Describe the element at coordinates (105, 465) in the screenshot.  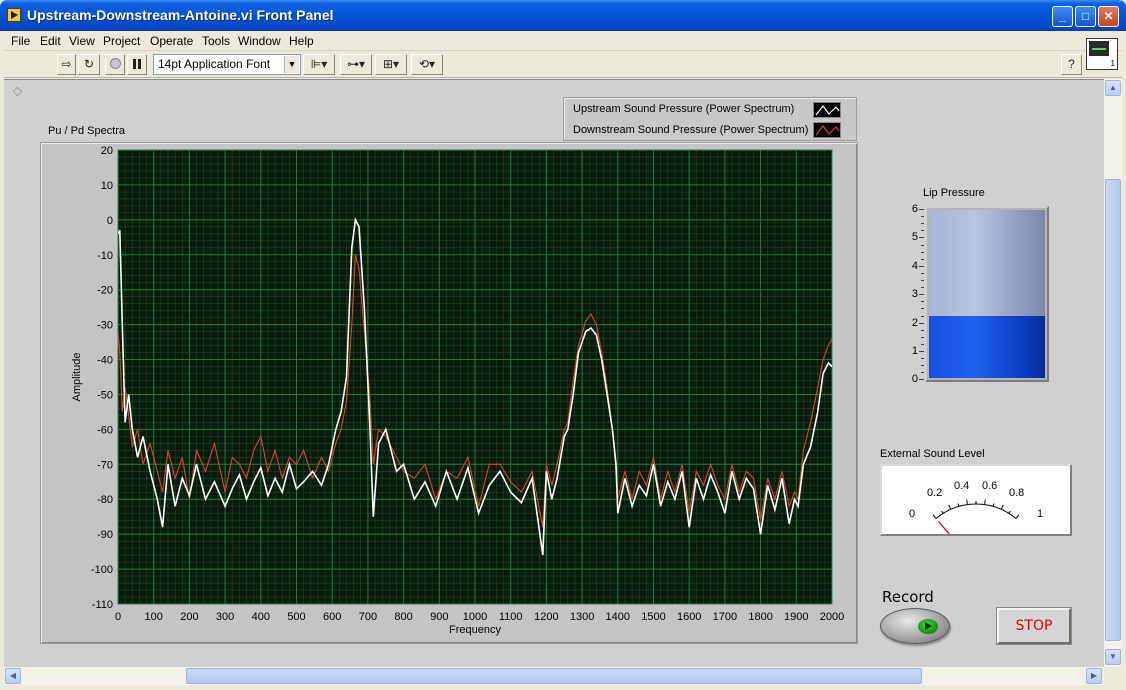
I see `y-tick-label: -70` at that location.